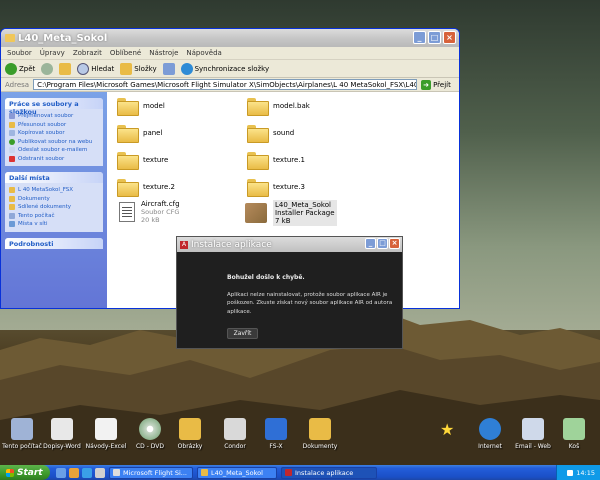 The width and height of the screenshot is (600, 480). I want to click on menu-zobrazit: Zobrazit, so click(87, 53).